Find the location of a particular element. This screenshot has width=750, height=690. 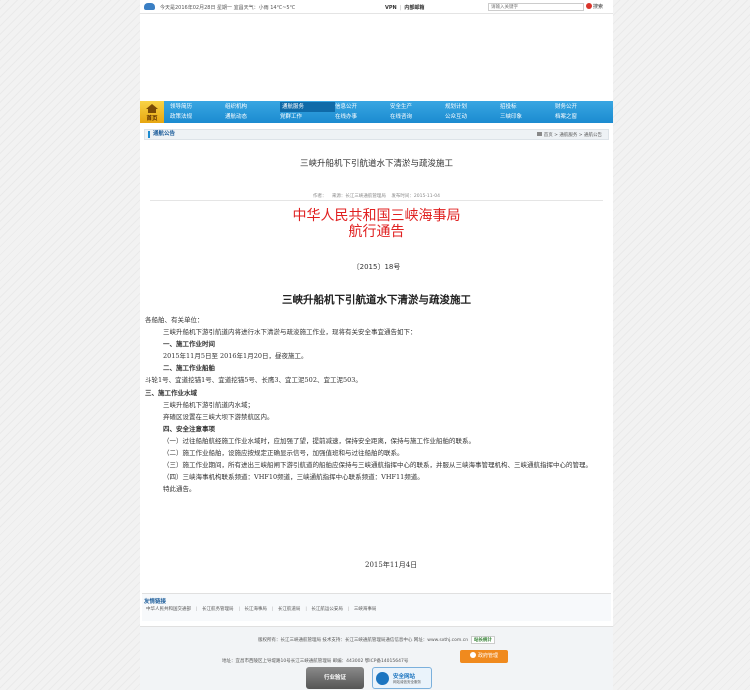

nav-item-interaction: 公众互动 is located at coordinates (472, 117).